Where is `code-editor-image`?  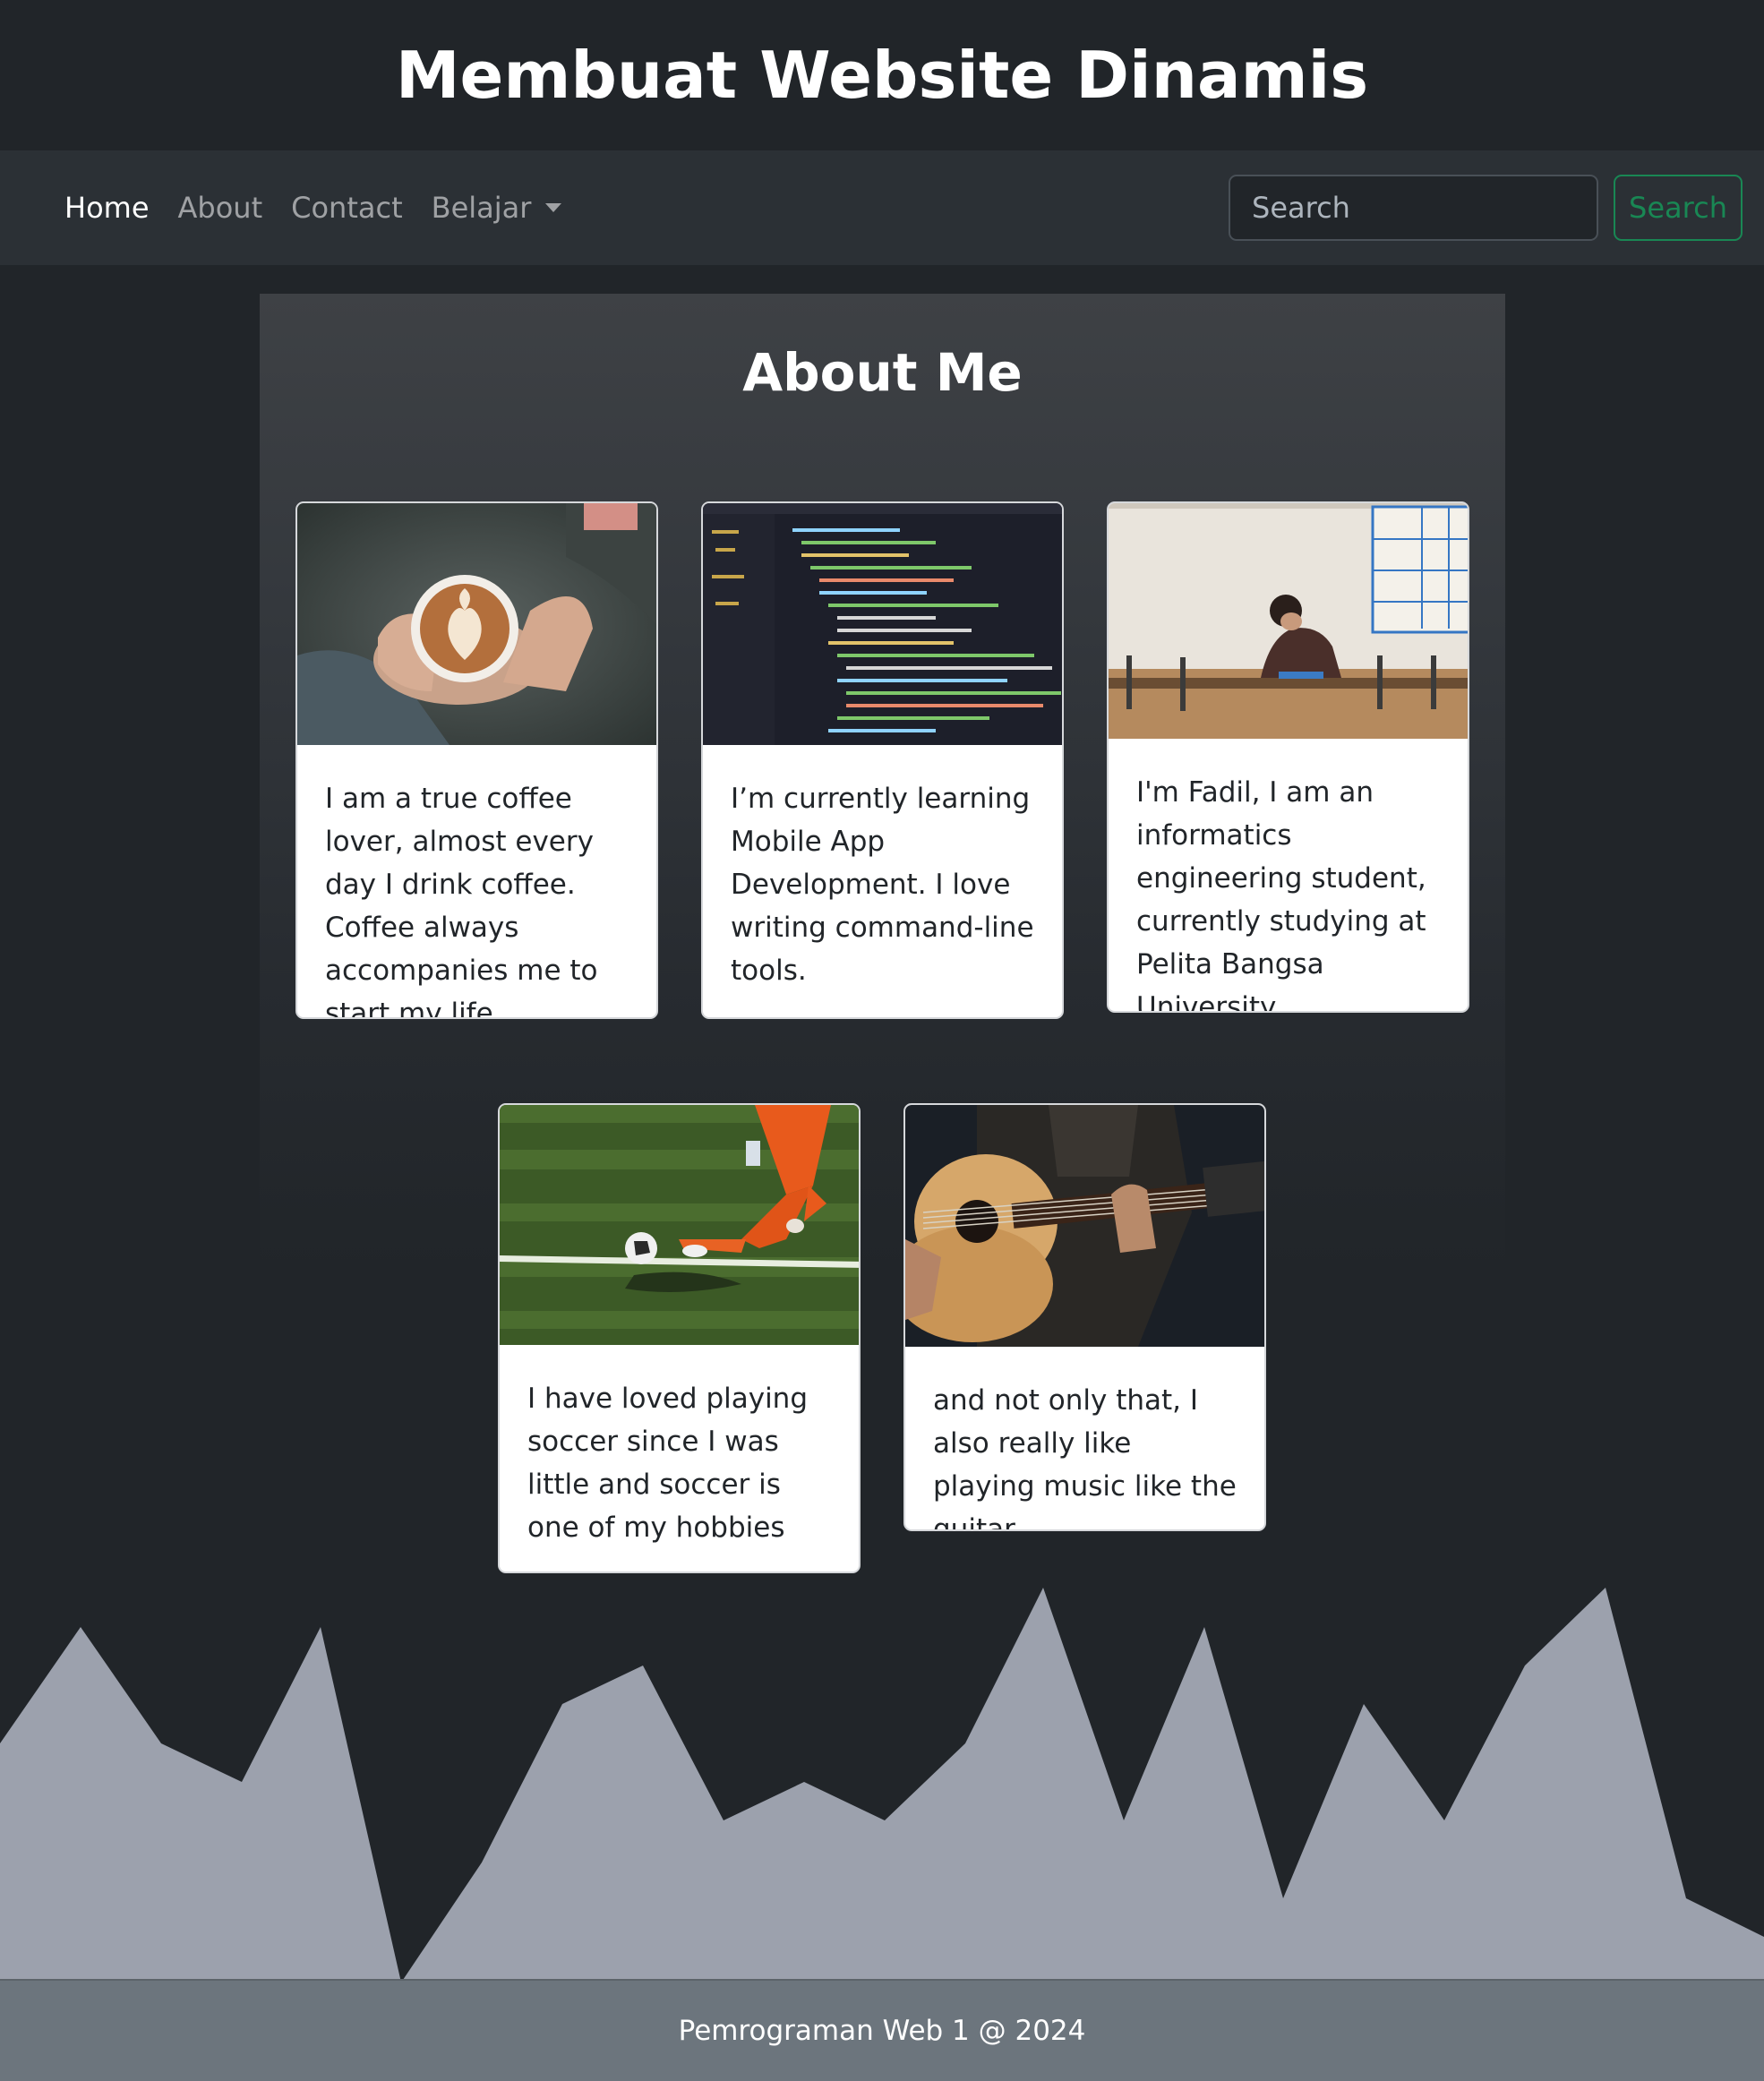
code-editor-image is located at coordinates (883, 624).